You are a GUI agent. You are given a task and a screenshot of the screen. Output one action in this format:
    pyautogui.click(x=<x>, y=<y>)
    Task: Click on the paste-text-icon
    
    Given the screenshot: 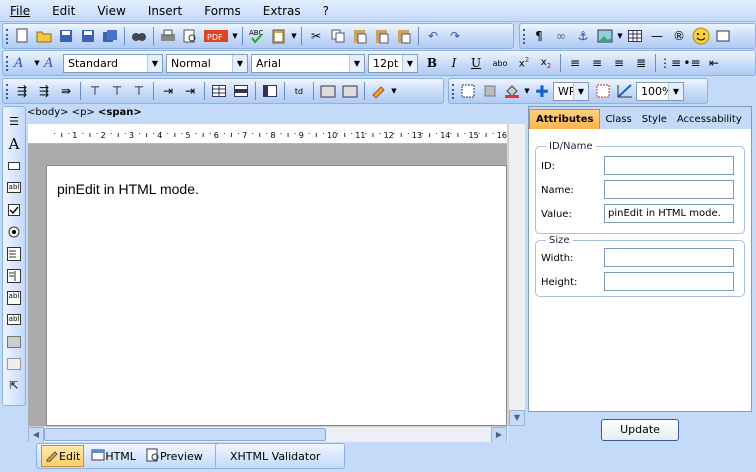 What is the action you would take?
    pyautogui.click(x=382, y=36)
    